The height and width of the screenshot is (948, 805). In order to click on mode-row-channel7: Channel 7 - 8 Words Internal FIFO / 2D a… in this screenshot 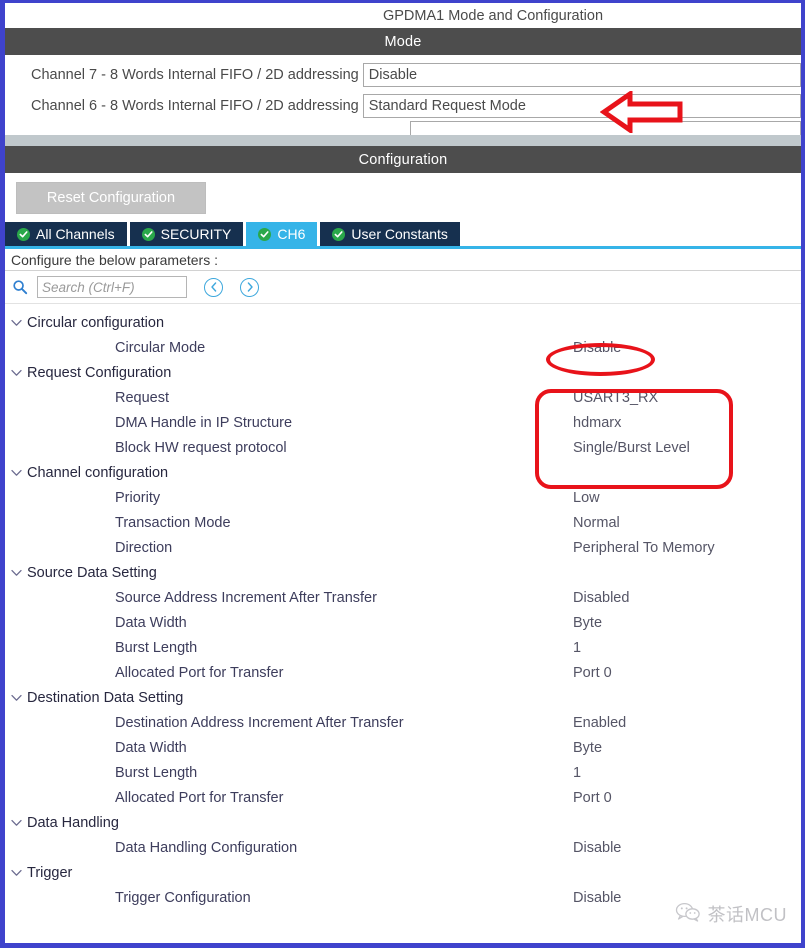, I will do `click(403, 74)`.